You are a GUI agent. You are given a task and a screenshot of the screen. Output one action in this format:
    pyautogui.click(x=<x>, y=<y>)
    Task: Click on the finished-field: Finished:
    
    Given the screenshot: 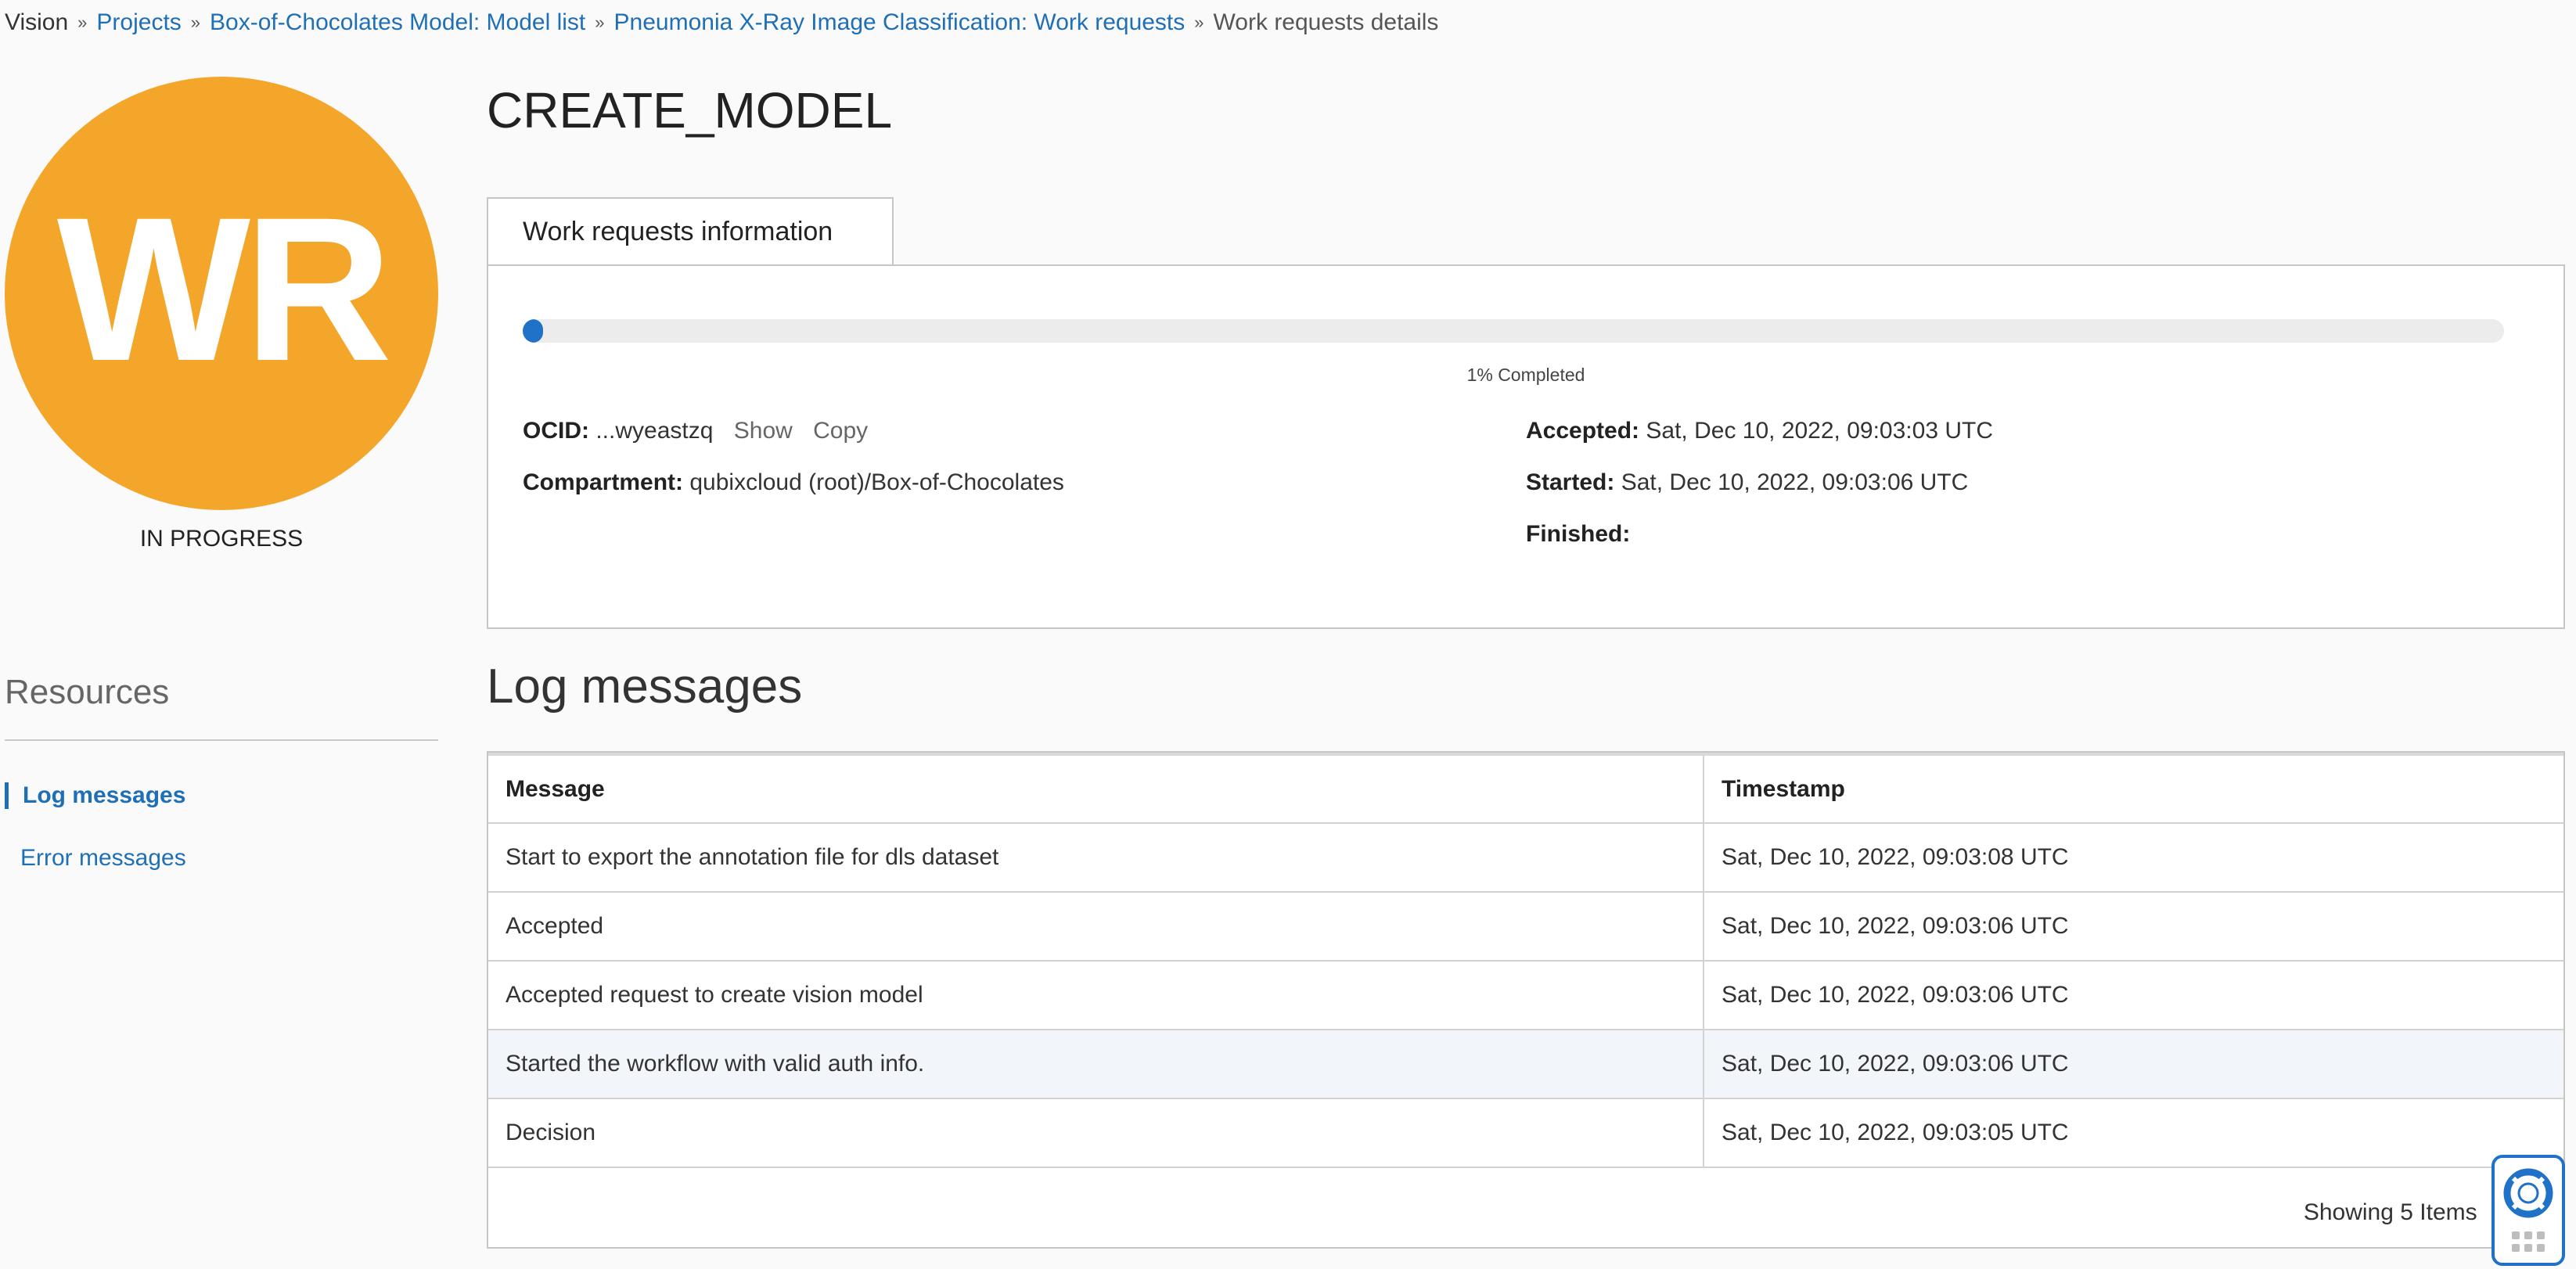 What is the action you would take?
    pyautogui.click(x=1578, y=534)
    